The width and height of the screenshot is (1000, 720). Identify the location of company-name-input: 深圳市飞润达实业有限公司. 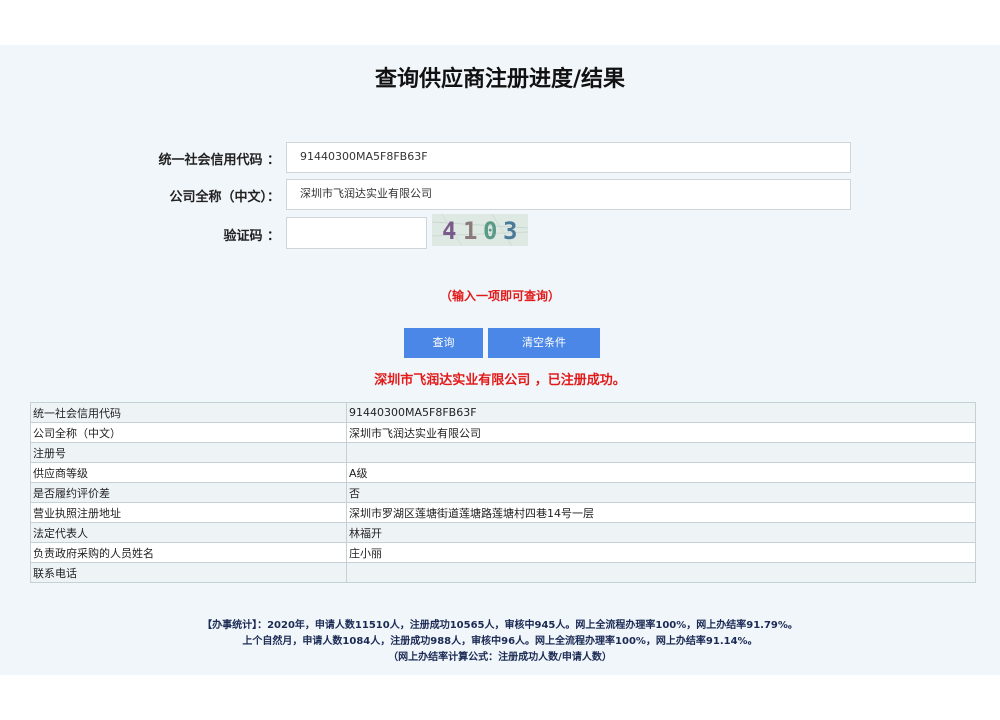
(568, 194).